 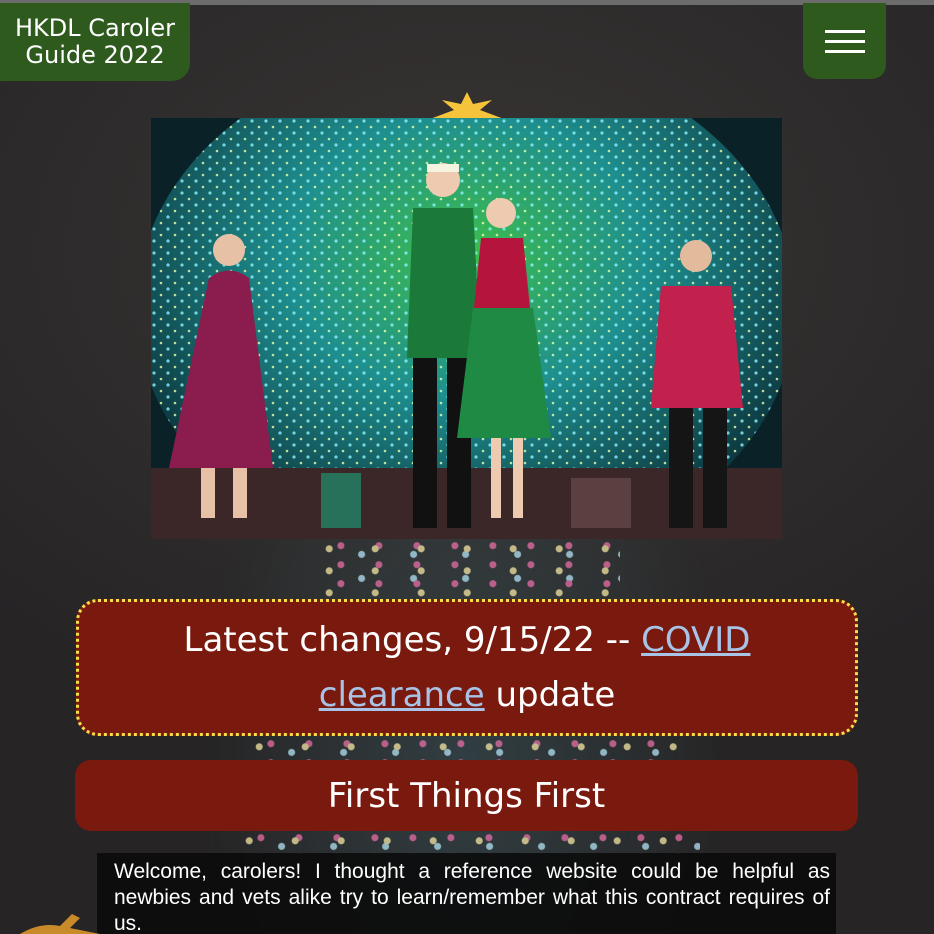 I want to click on first-things-first-heading: First Things First, so click(x=466, y=795).